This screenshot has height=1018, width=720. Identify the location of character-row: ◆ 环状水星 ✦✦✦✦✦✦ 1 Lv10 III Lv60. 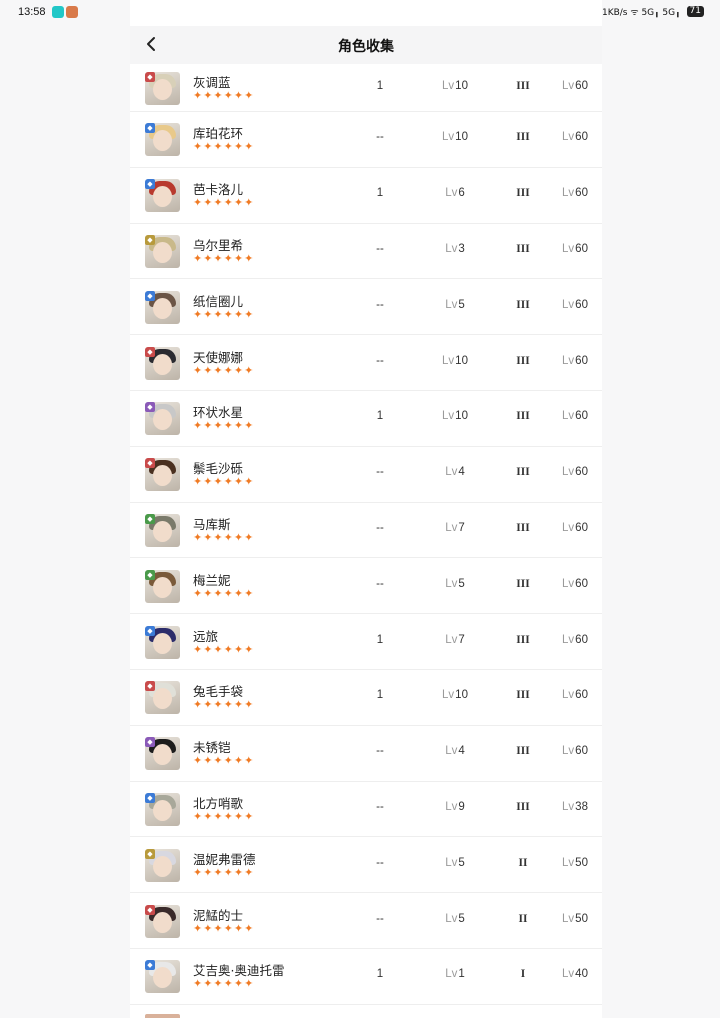
(366, 419).